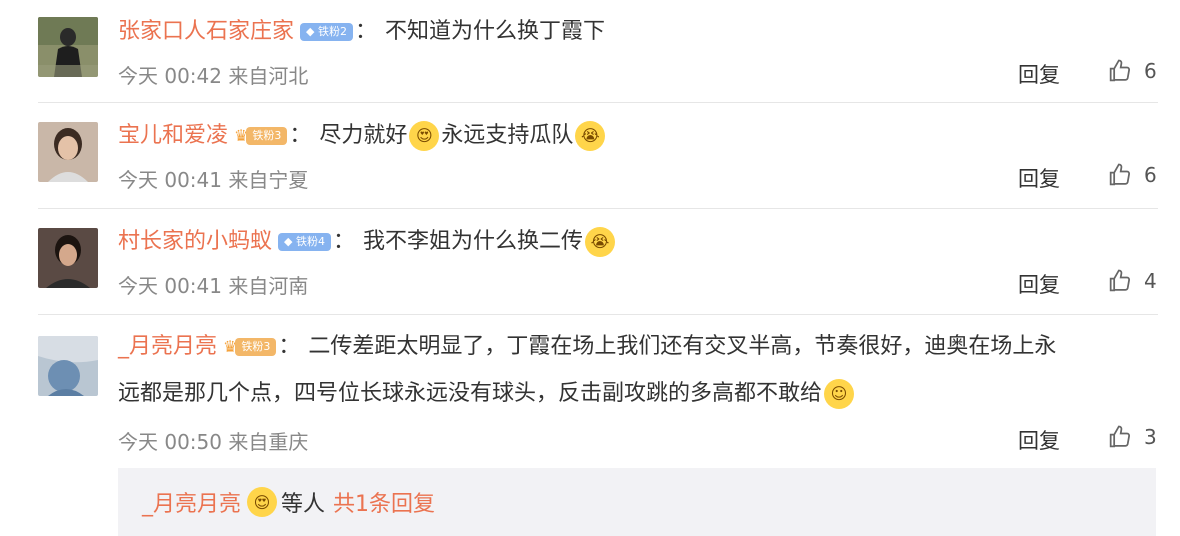  I want to click on comment-meta: 今天 00:41 来自宁夏, so click(213, 178).